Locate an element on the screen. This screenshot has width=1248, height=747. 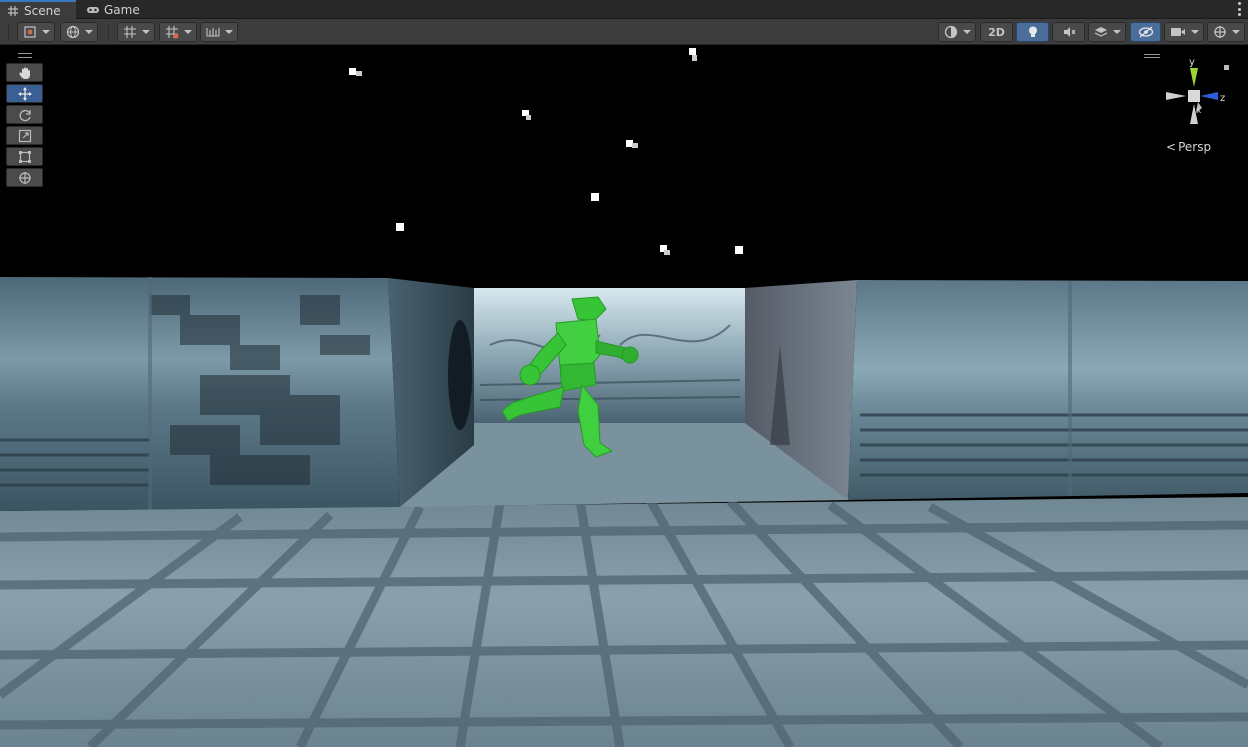
hand-tool-button is located at coordinates (24, 72).